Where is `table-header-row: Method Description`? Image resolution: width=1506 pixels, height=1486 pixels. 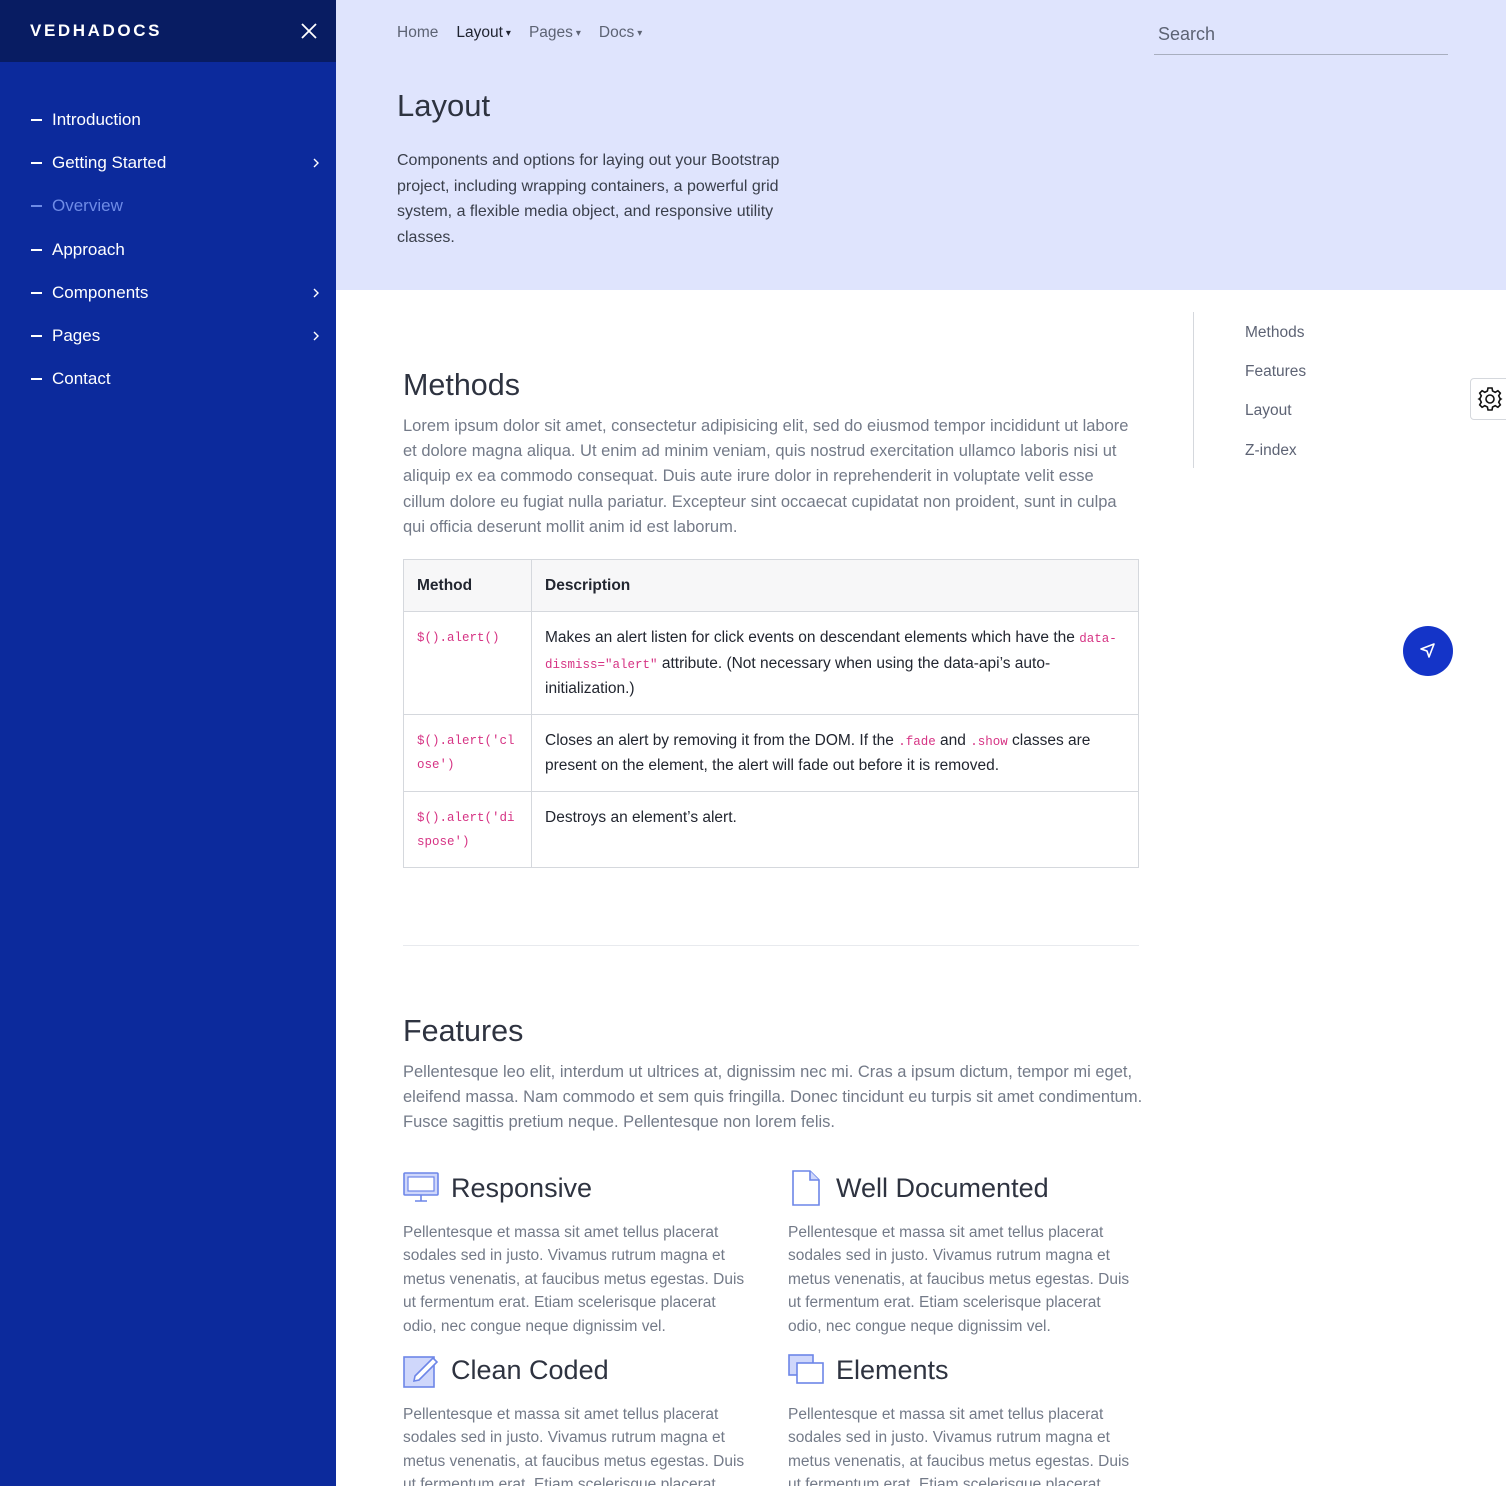 table-header-row: Method Description is located at coordinates (771, 585).